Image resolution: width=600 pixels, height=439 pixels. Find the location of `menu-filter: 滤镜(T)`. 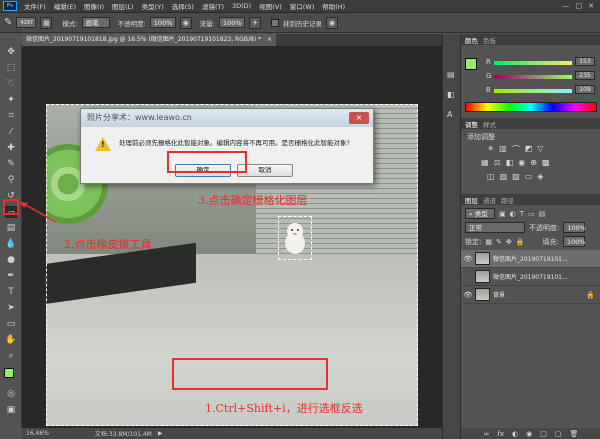

menu-filter: 滤镜(T) is located at coordinates (213, 6).